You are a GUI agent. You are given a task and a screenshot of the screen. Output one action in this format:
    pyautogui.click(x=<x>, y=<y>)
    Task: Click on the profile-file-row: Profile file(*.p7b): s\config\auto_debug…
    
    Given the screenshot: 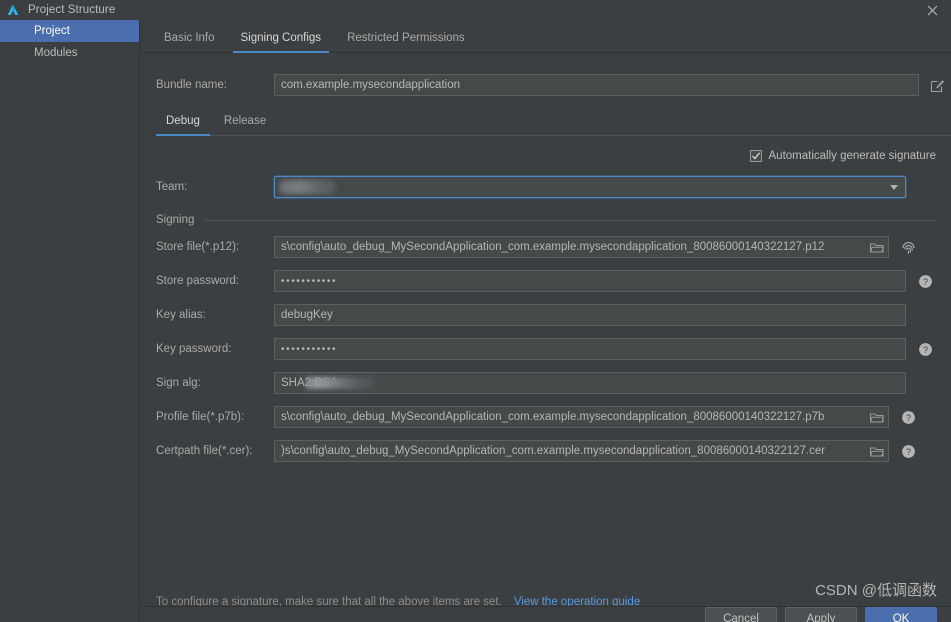 What is the action you would take?
    pyautogui.click(x=553, y=417)
    